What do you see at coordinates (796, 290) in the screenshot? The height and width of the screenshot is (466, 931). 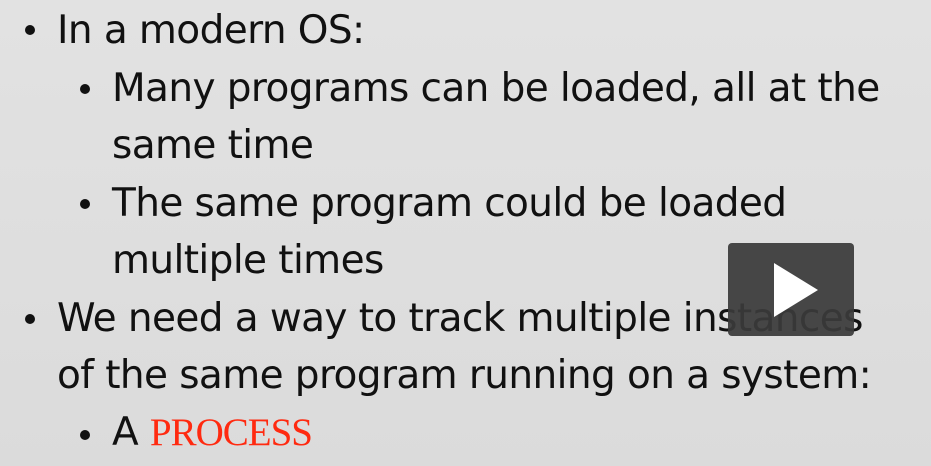 I see `play-icon` at bounding box center [796, 290].